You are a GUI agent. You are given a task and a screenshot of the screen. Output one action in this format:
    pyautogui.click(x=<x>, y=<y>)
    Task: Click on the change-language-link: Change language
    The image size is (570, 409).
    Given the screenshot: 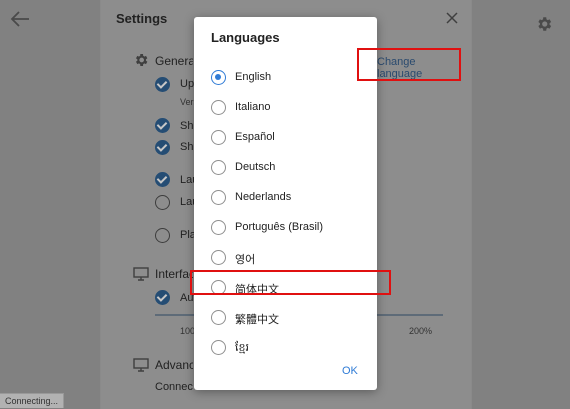 What is the action you would take?
    pyautogui.click(x=418, y=68)
    